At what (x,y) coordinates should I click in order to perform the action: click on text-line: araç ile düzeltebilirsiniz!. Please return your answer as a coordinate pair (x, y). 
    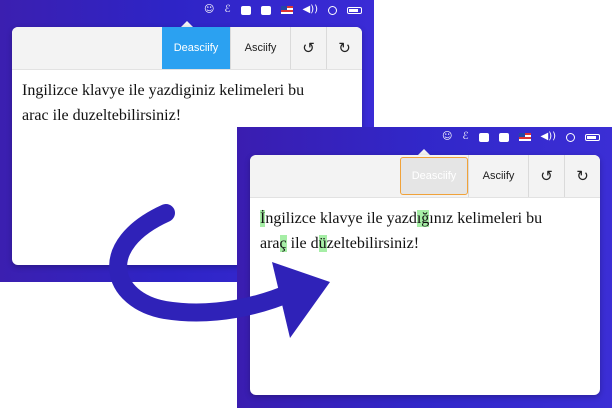
    Looking at the image, I should click on (425, 243).